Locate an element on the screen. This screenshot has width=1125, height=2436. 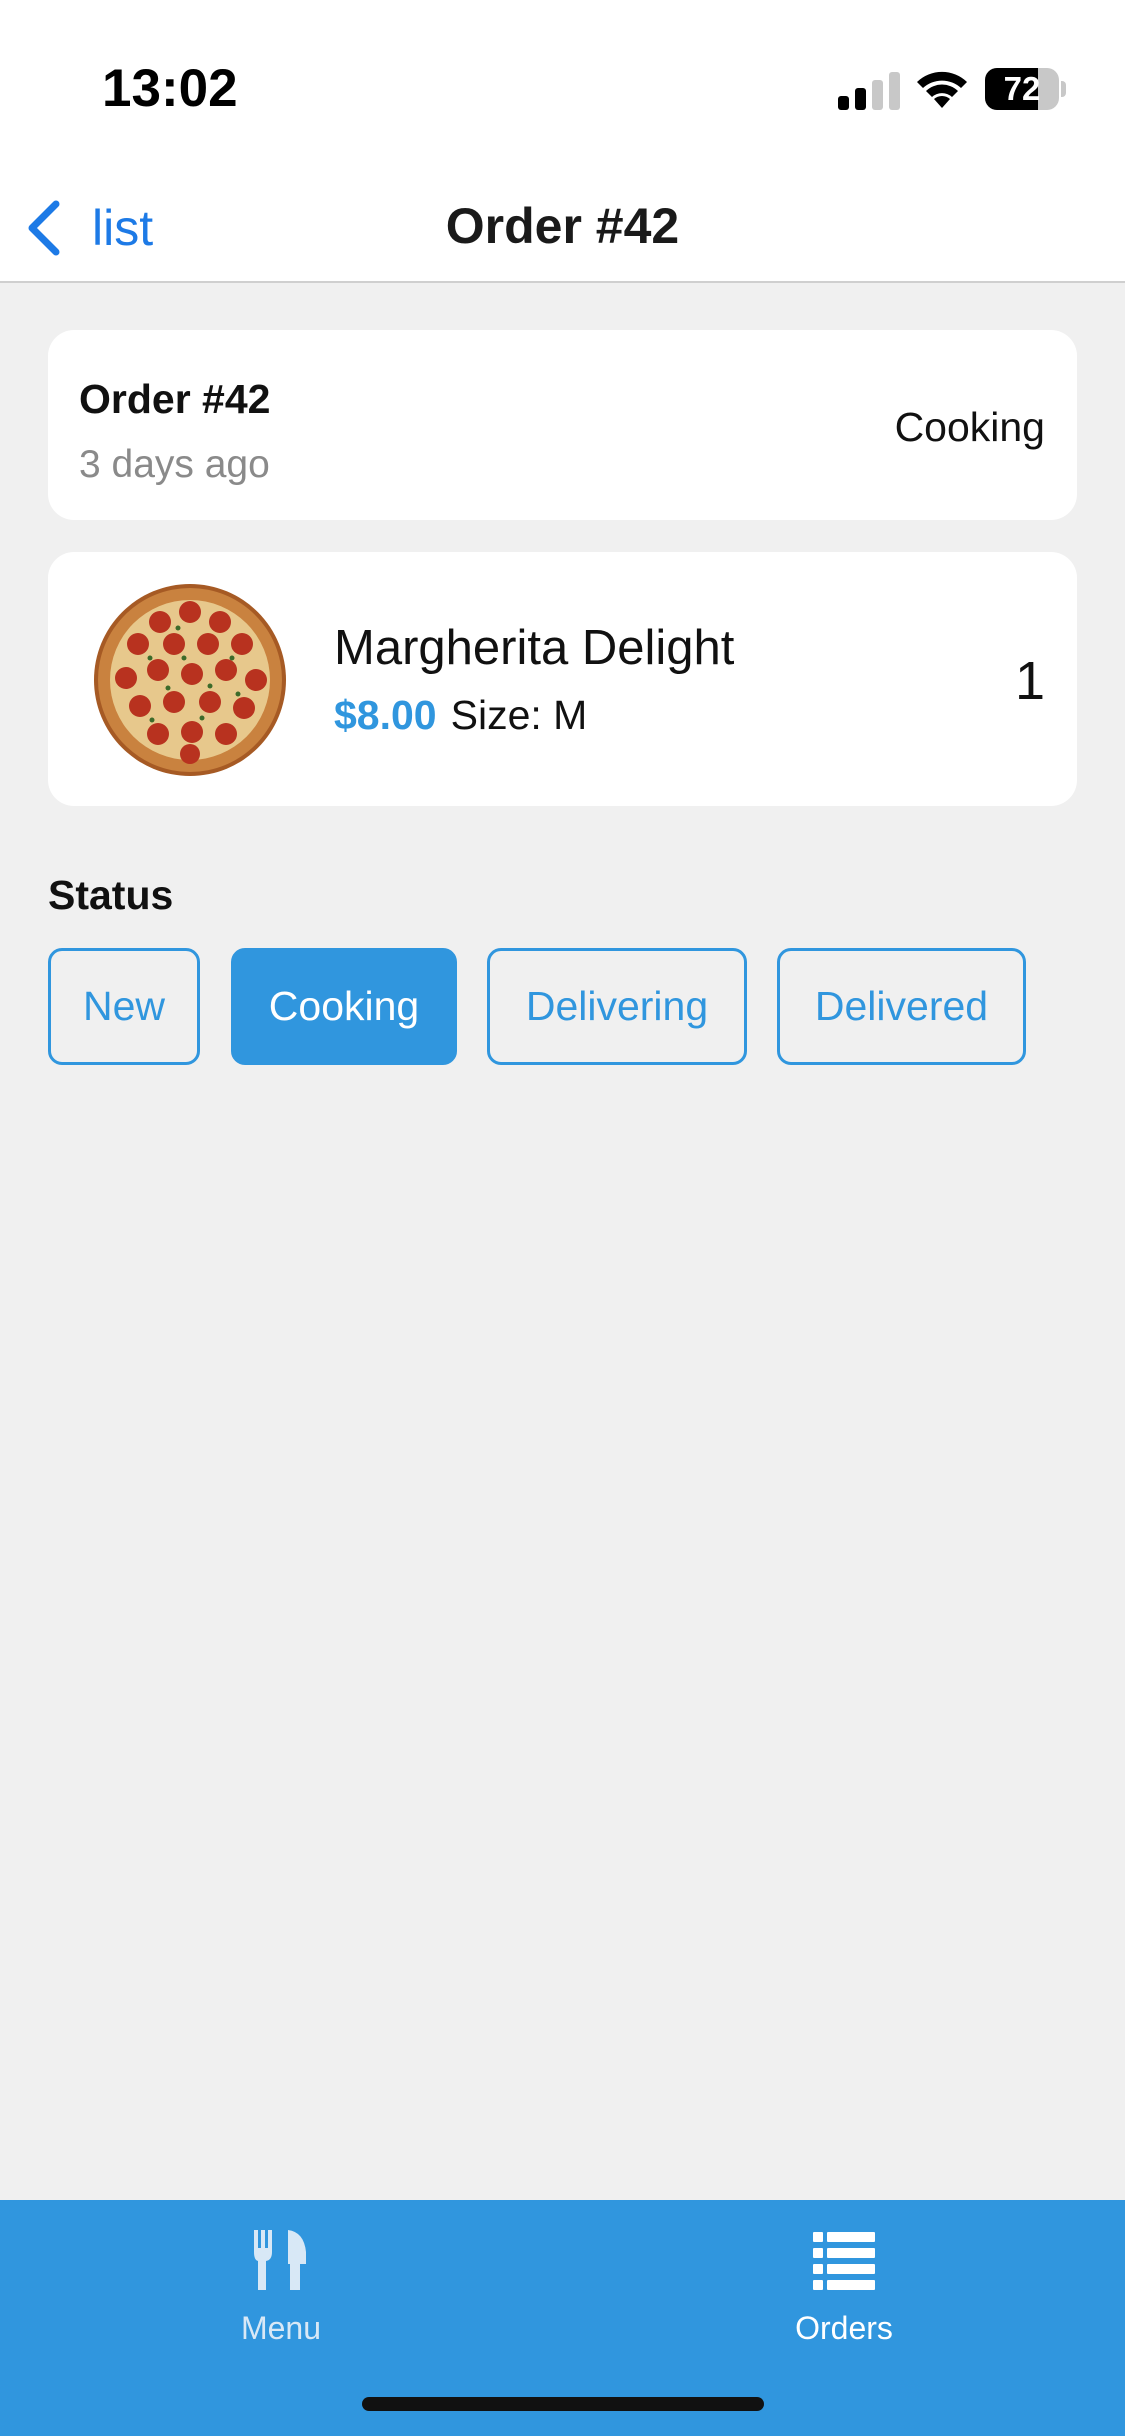
battery-icon: 72 is located at coordinates (1025, 89).